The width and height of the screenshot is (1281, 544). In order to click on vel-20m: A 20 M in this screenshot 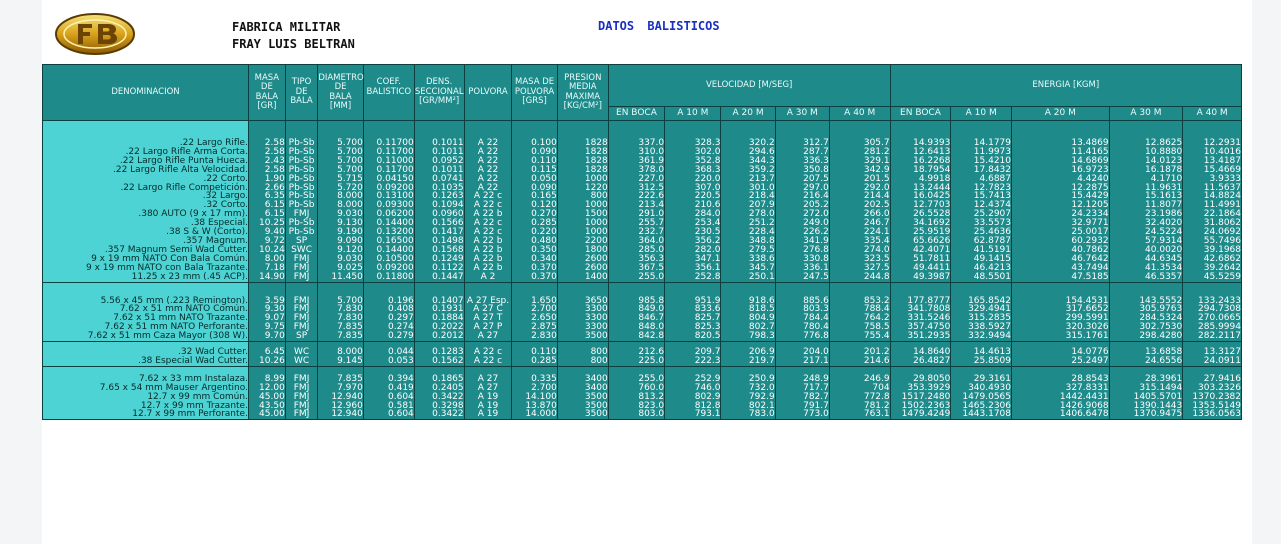, I will do `click(748, 113)`.